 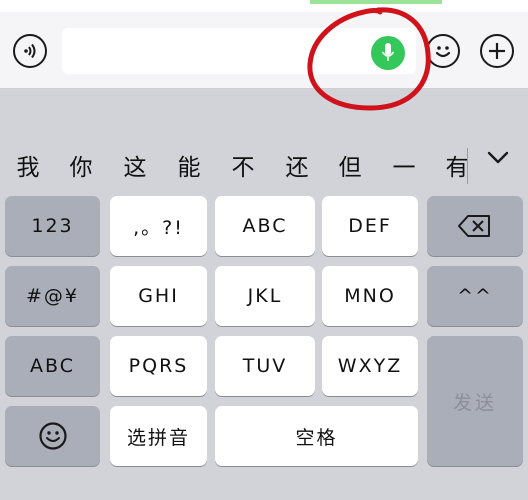 What do you see at coordinates (158, 296) in the screenshot?
I see `key-ghi: GHI` at bounding box center [158, 296].